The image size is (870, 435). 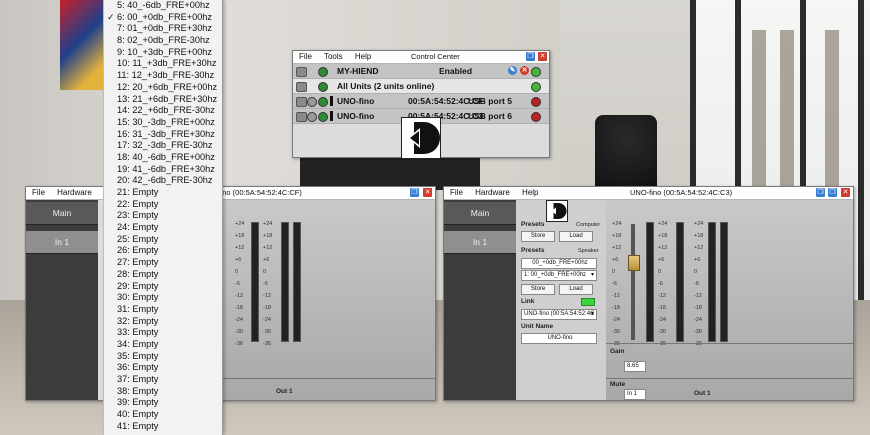 I want to click on preset-menu-item: 5: 40_-6db_FRE+00hz, so click(x=163, y=6).